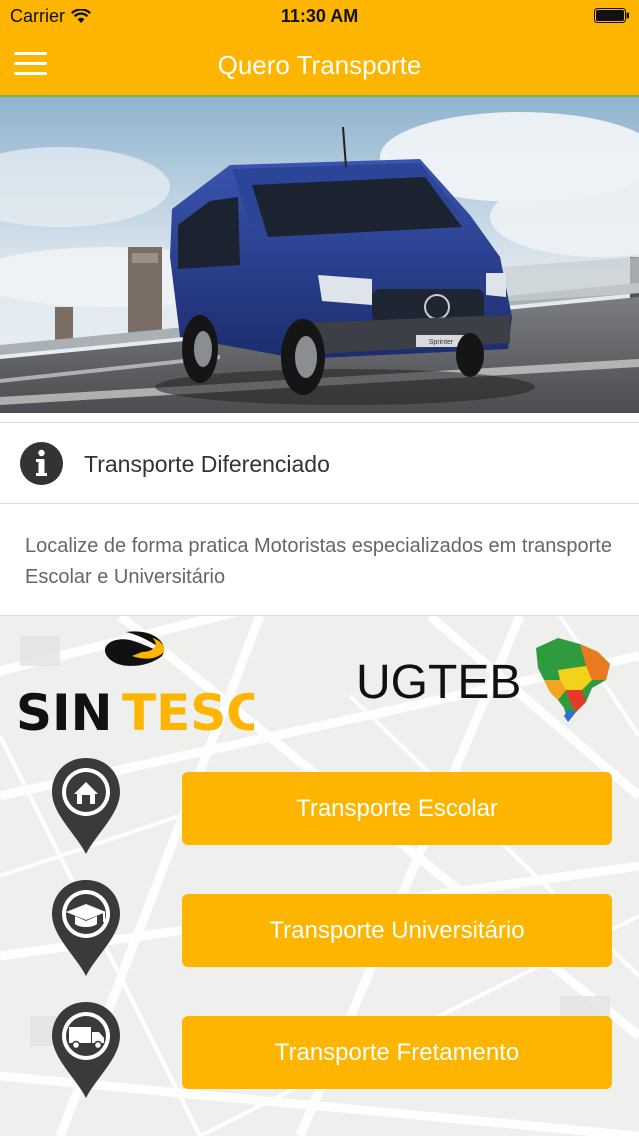 The image size is (639, 1136). I want to click on transporte-escolar-button: Transporte Escolar, so click(397, 808).